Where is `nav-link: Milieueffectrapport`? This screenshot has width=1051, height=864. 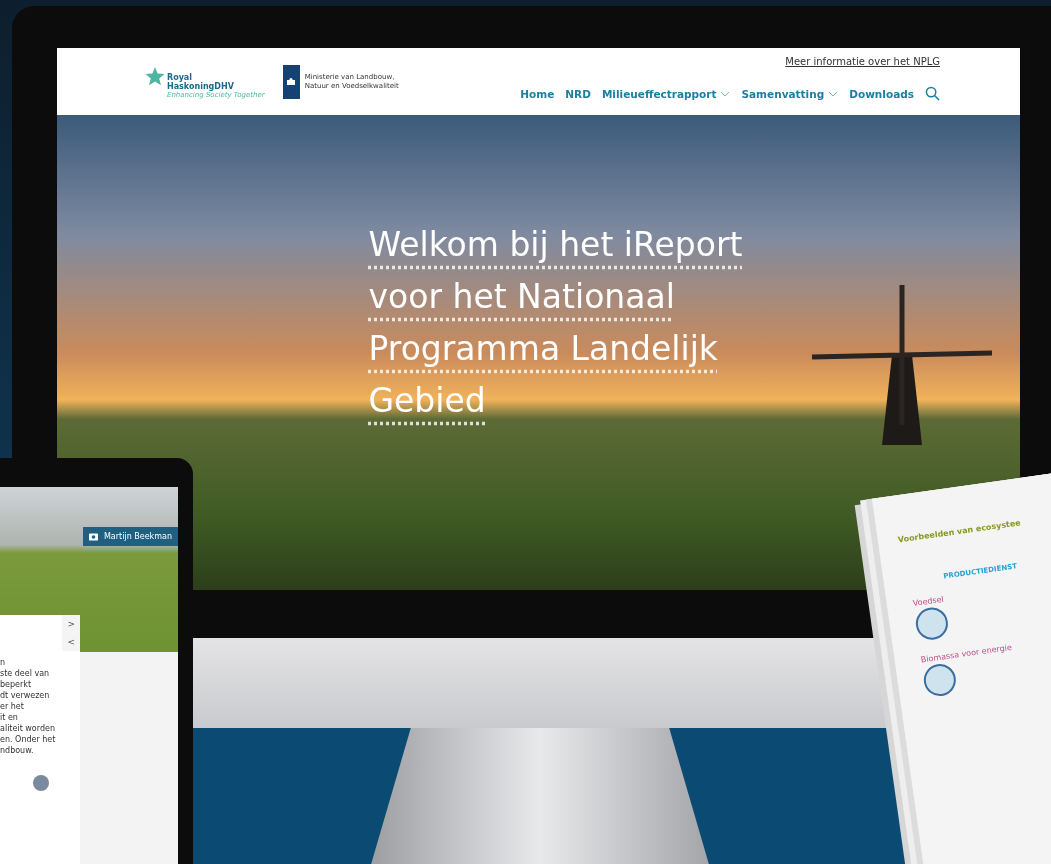 nav-link: Milieueffectrapport is located at coordinates (666, 93).